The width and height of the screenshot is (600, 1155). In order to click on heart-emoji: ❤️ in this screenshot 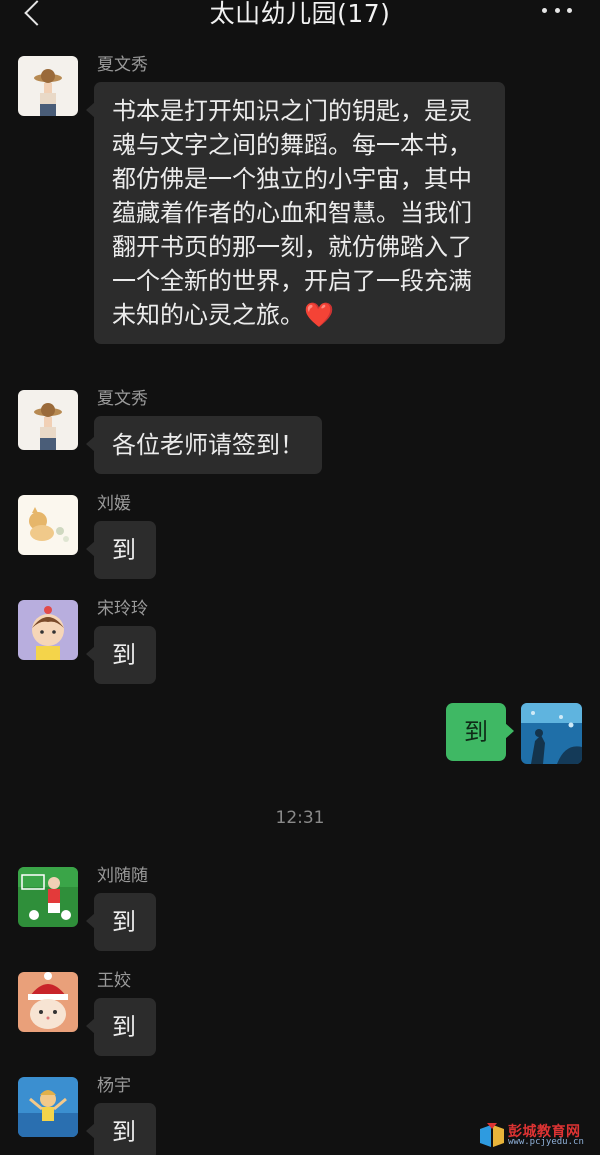, I will do `click(319, 315)`.